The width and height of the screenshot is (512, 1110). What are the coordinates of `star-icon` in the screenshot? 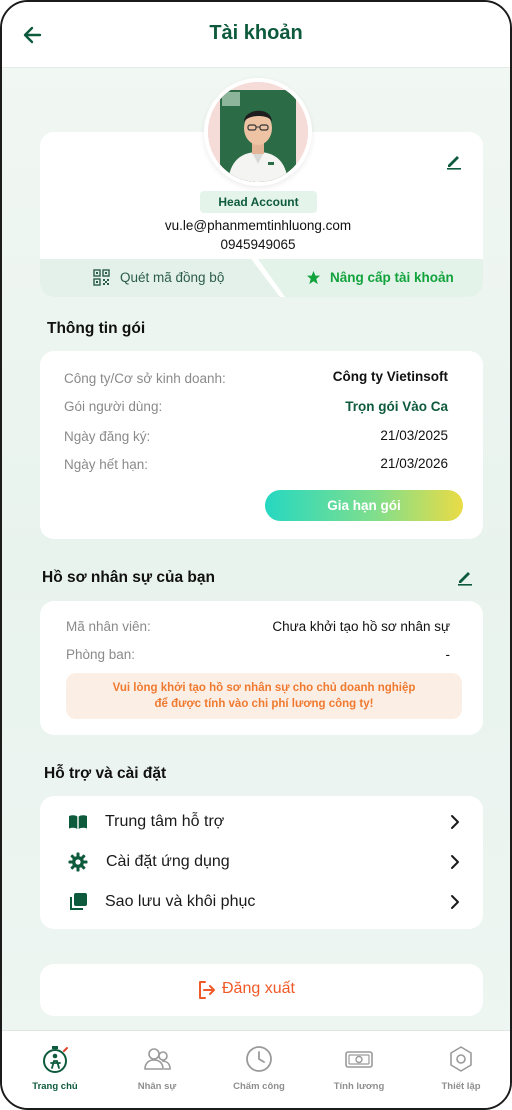 It's located at (313, 277).